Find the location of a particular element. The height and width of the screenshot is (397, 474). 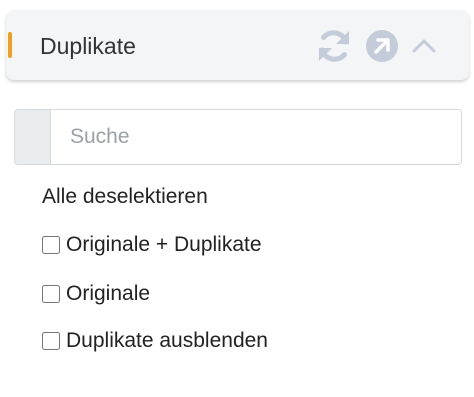

search-addon is located at coordinates (33, 137).